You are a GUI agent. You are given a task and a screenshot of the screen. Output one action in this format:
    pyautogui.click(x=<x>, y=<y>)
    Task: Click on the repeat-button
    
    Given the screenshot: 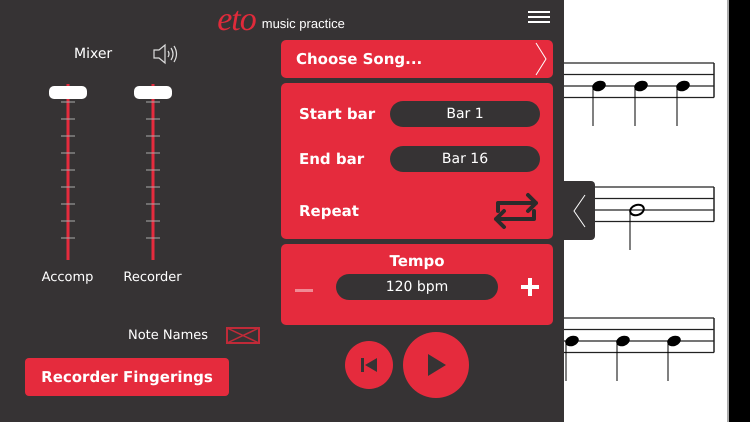 What is the action you would take?
    pyautogui.click(x=516, y=211)
    